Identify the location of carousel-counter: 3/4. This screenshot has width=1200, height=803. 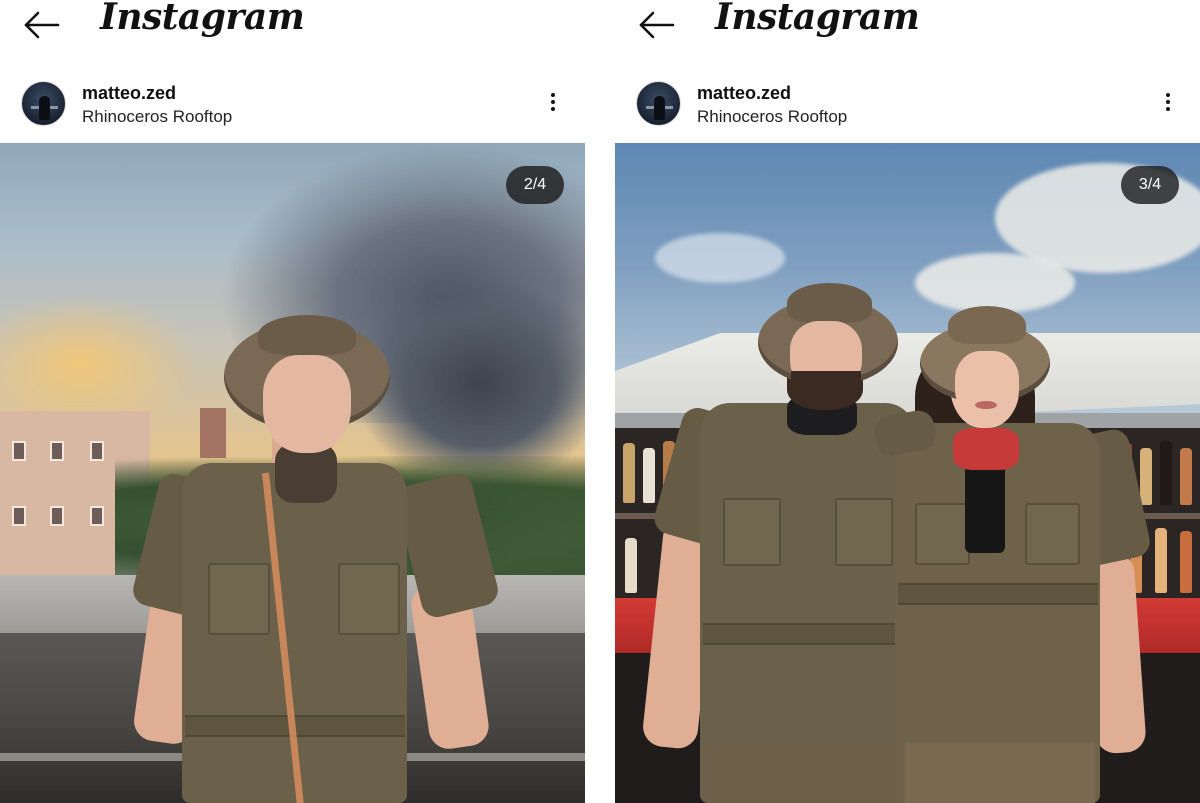
(1150, 185).